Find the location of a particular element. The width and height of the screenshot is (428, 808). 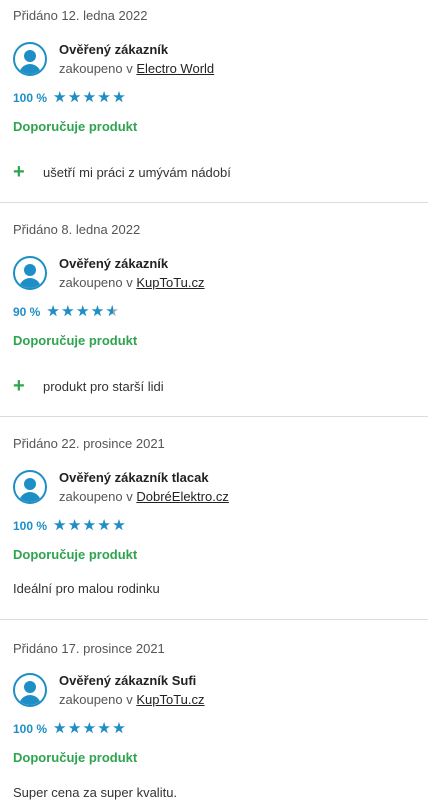

review-comment: Ideální pro malou rodinku is located at coordinates (86, 588).